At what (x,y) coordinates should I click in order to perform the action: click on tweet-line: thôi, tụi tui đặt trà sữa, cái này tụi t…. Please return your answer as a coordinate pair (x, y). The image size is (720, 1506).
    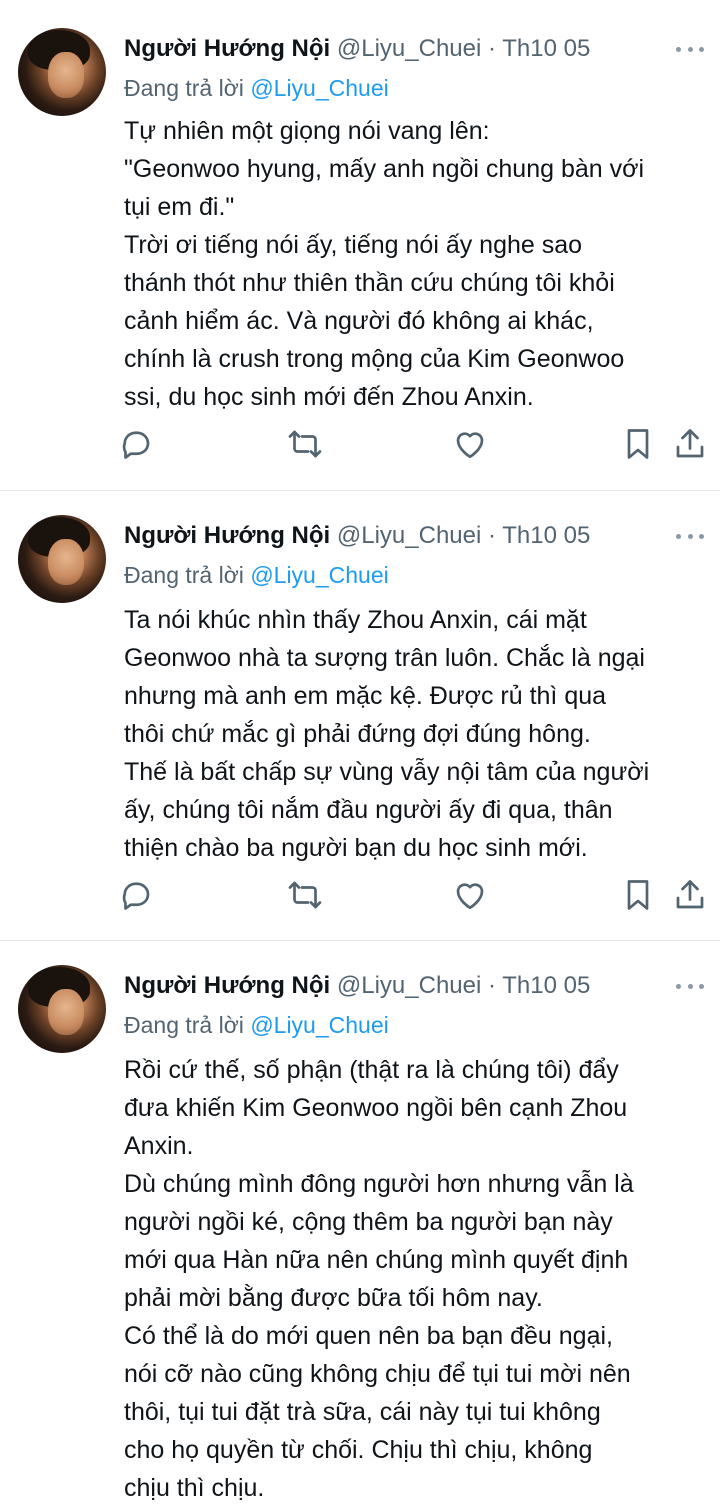
    Looking at the image, I should click on (362, 1412).